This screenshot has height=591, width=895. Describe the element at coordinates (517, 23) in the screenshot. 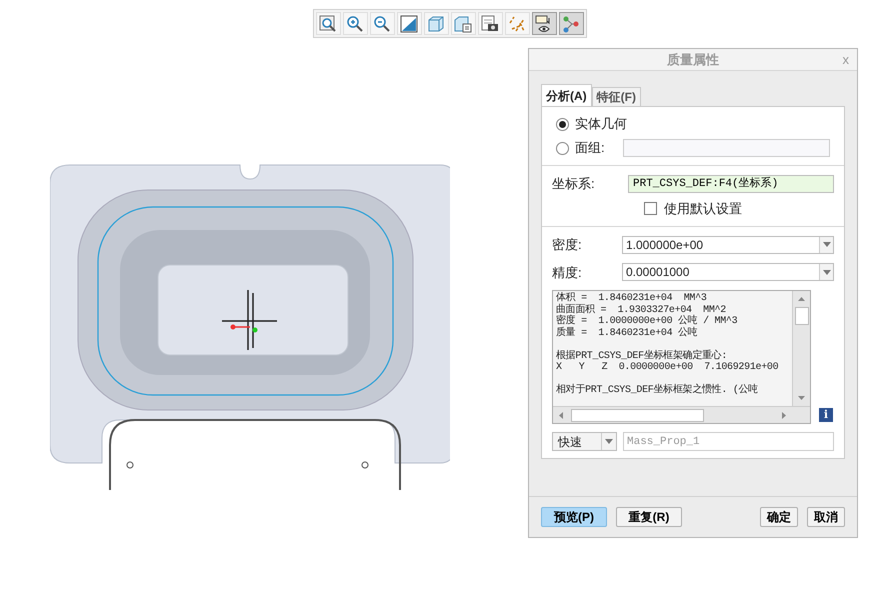

I see `datum-icon` at that location.